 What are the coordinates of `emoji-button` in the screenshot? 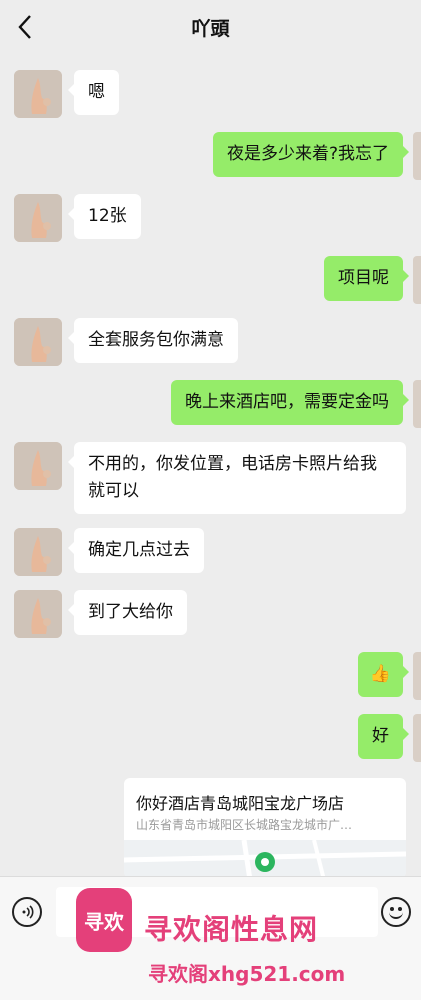 It's located at (396, 912).